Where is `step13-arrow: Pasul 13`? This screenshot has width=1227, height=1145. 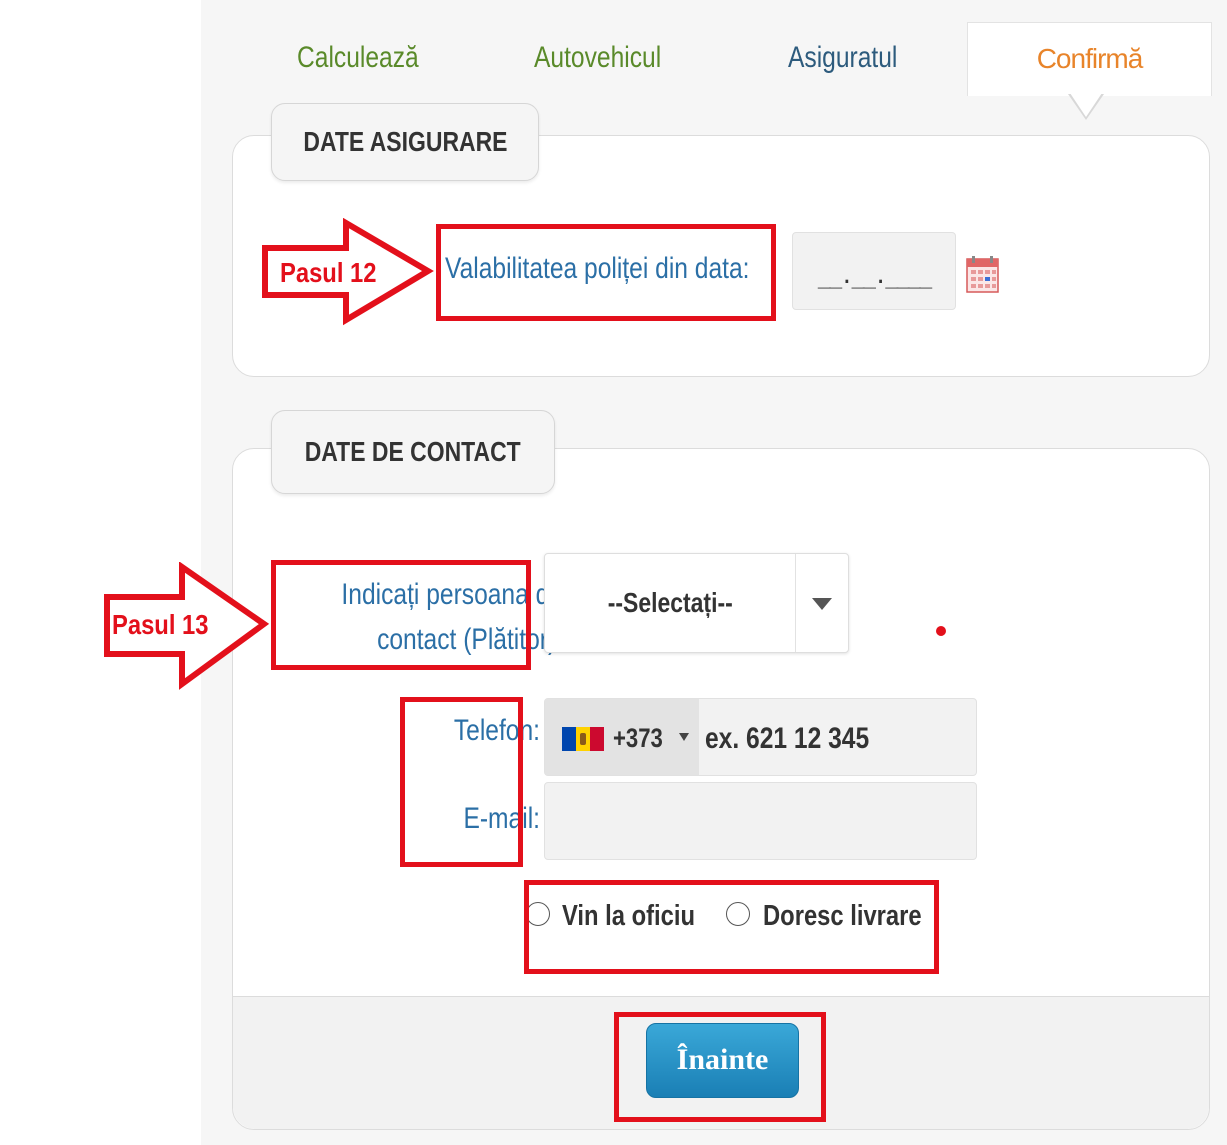 step13-arrow: Pasul 13 is located at coordinates (187, 626).